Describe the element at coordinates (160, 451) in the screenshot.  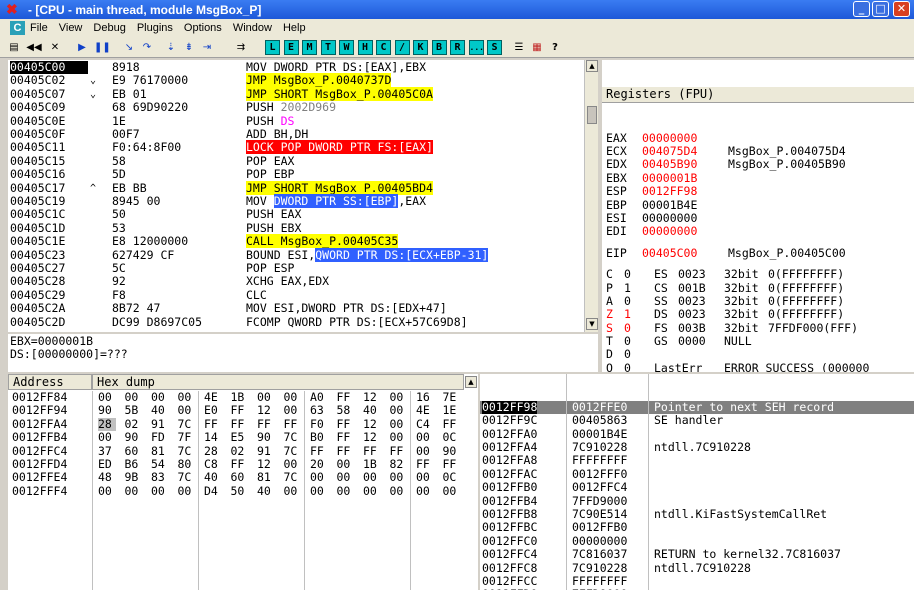
I see `dump-byte: 81` at that location.